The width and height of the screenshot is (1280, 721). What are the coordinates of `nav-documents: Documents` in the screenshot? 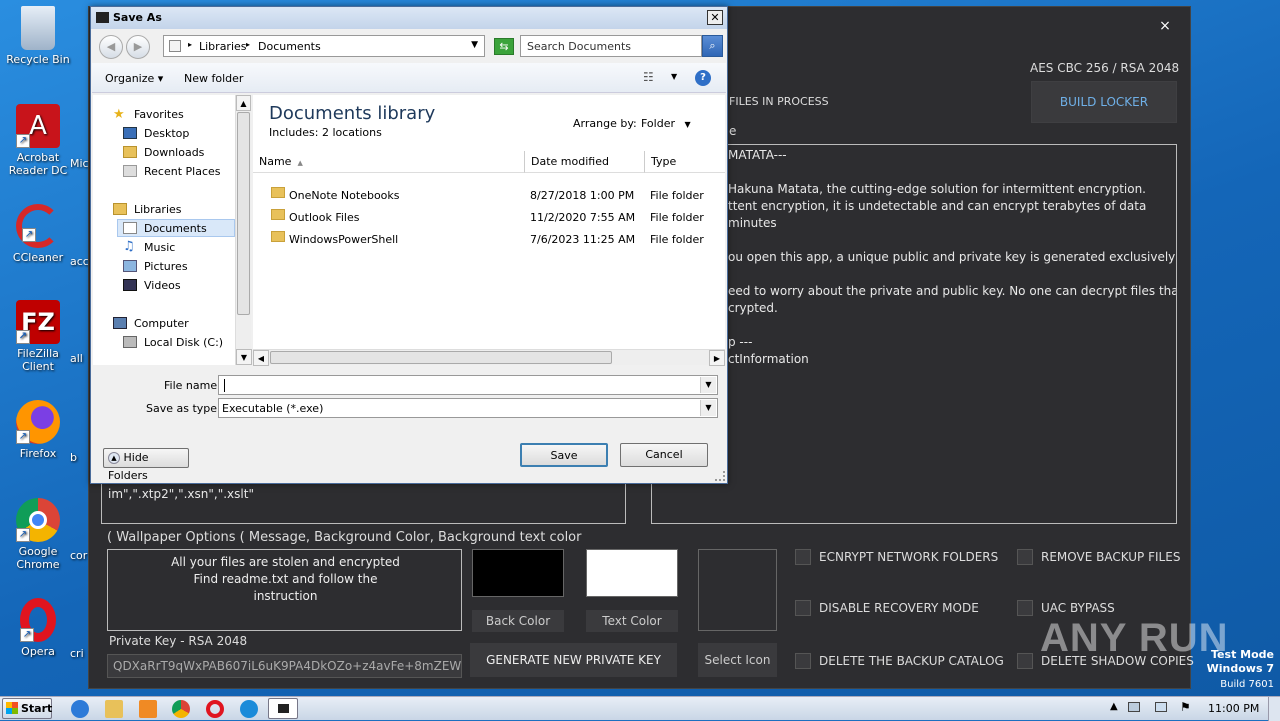 It's located at (175, 228).